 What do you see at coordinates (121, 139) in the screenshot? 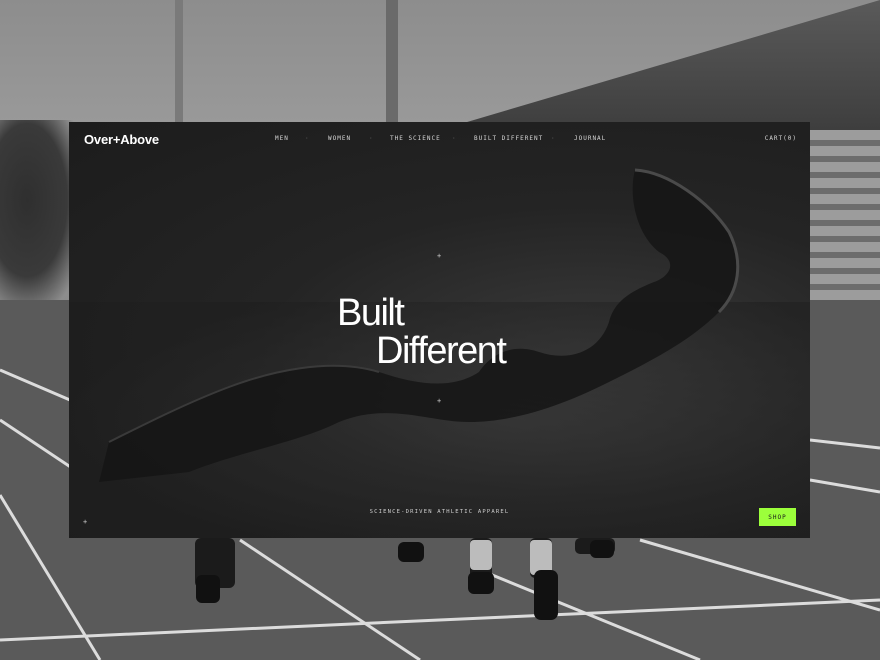
I see `brand-logo: Over+Above` at bounding box center [121, 139].